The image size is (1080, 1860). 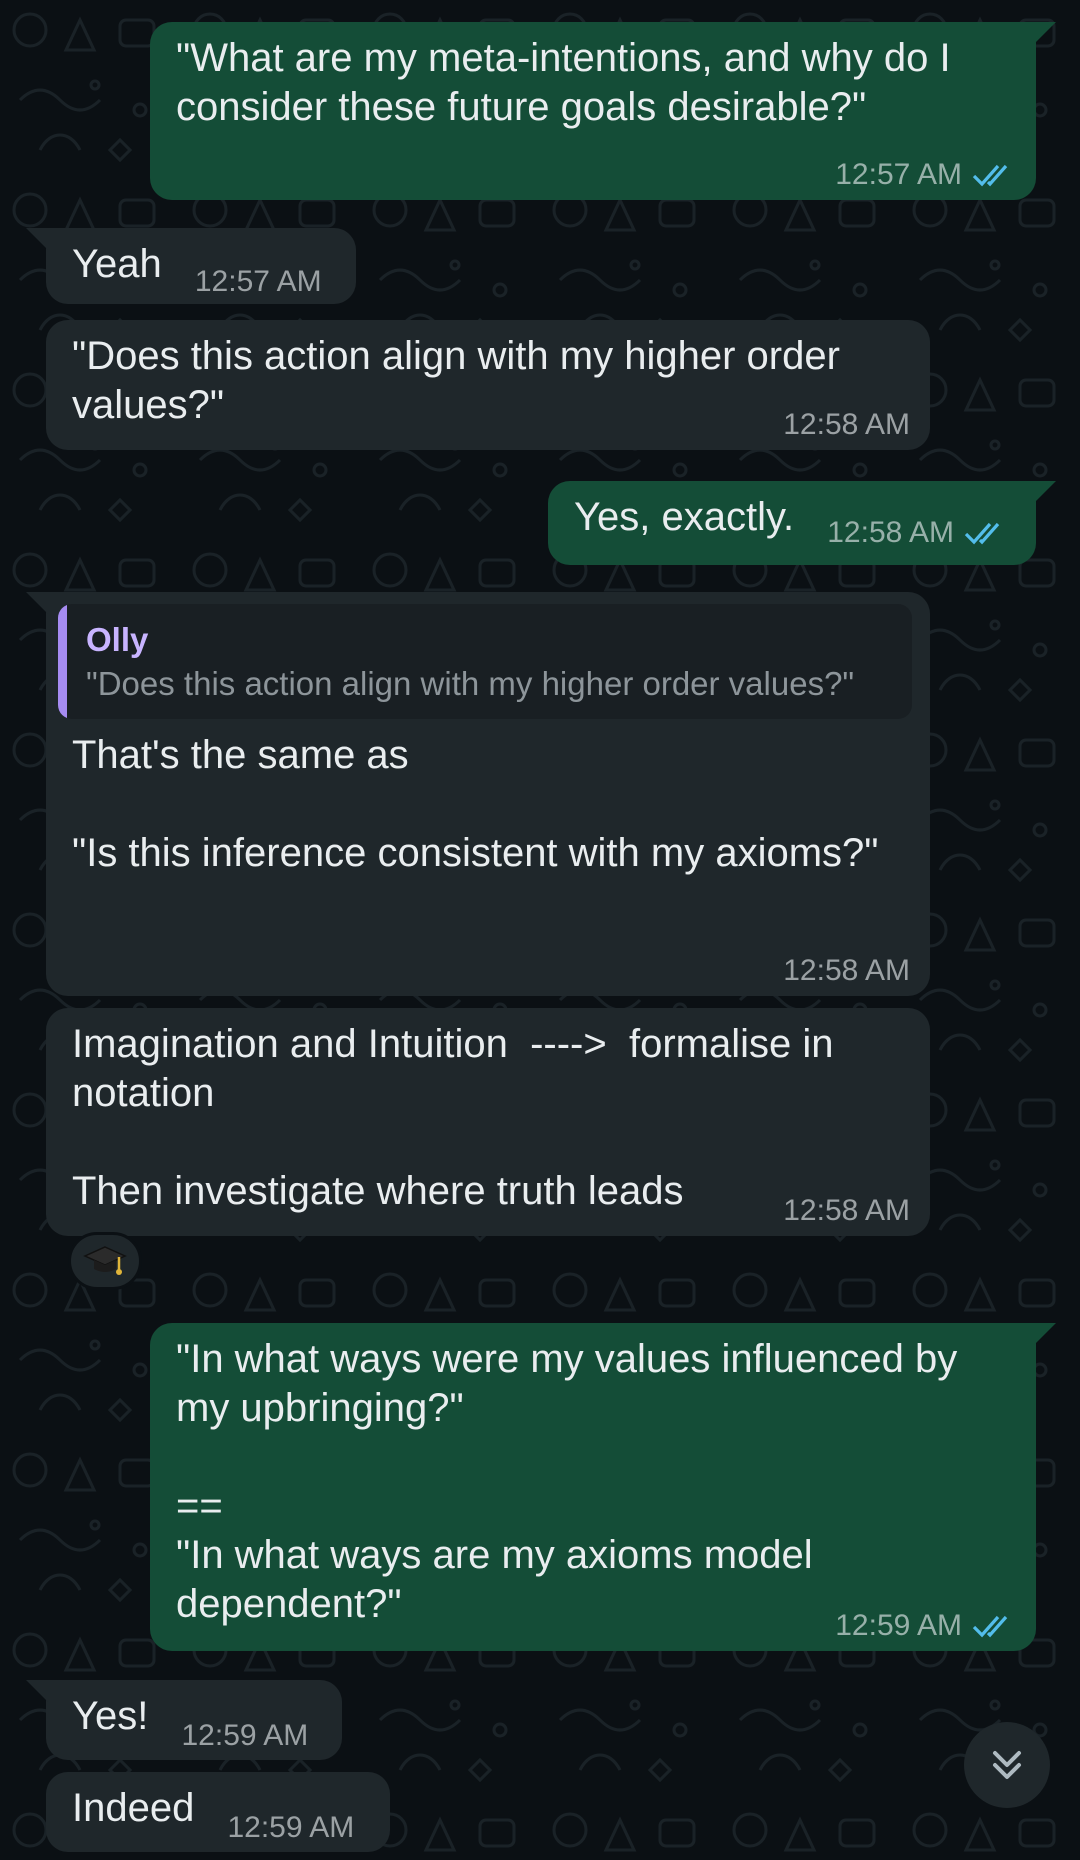 What do you see at coordinates (802, 523) in the screenshot?
I see `message-bubble: Yes, exactly. 12:58 AM` at bounding box center [802, 523].